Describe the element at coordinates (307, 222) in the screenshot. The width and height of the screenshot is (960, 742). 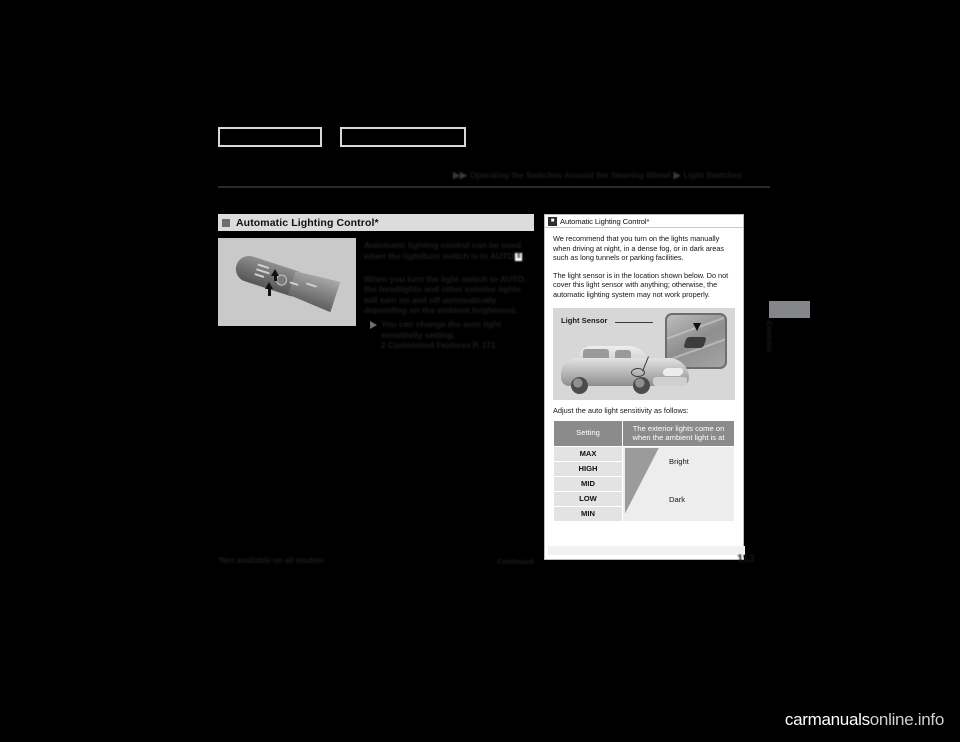
I see `section-heading-label: Automatic Lighting Control*` at that location.